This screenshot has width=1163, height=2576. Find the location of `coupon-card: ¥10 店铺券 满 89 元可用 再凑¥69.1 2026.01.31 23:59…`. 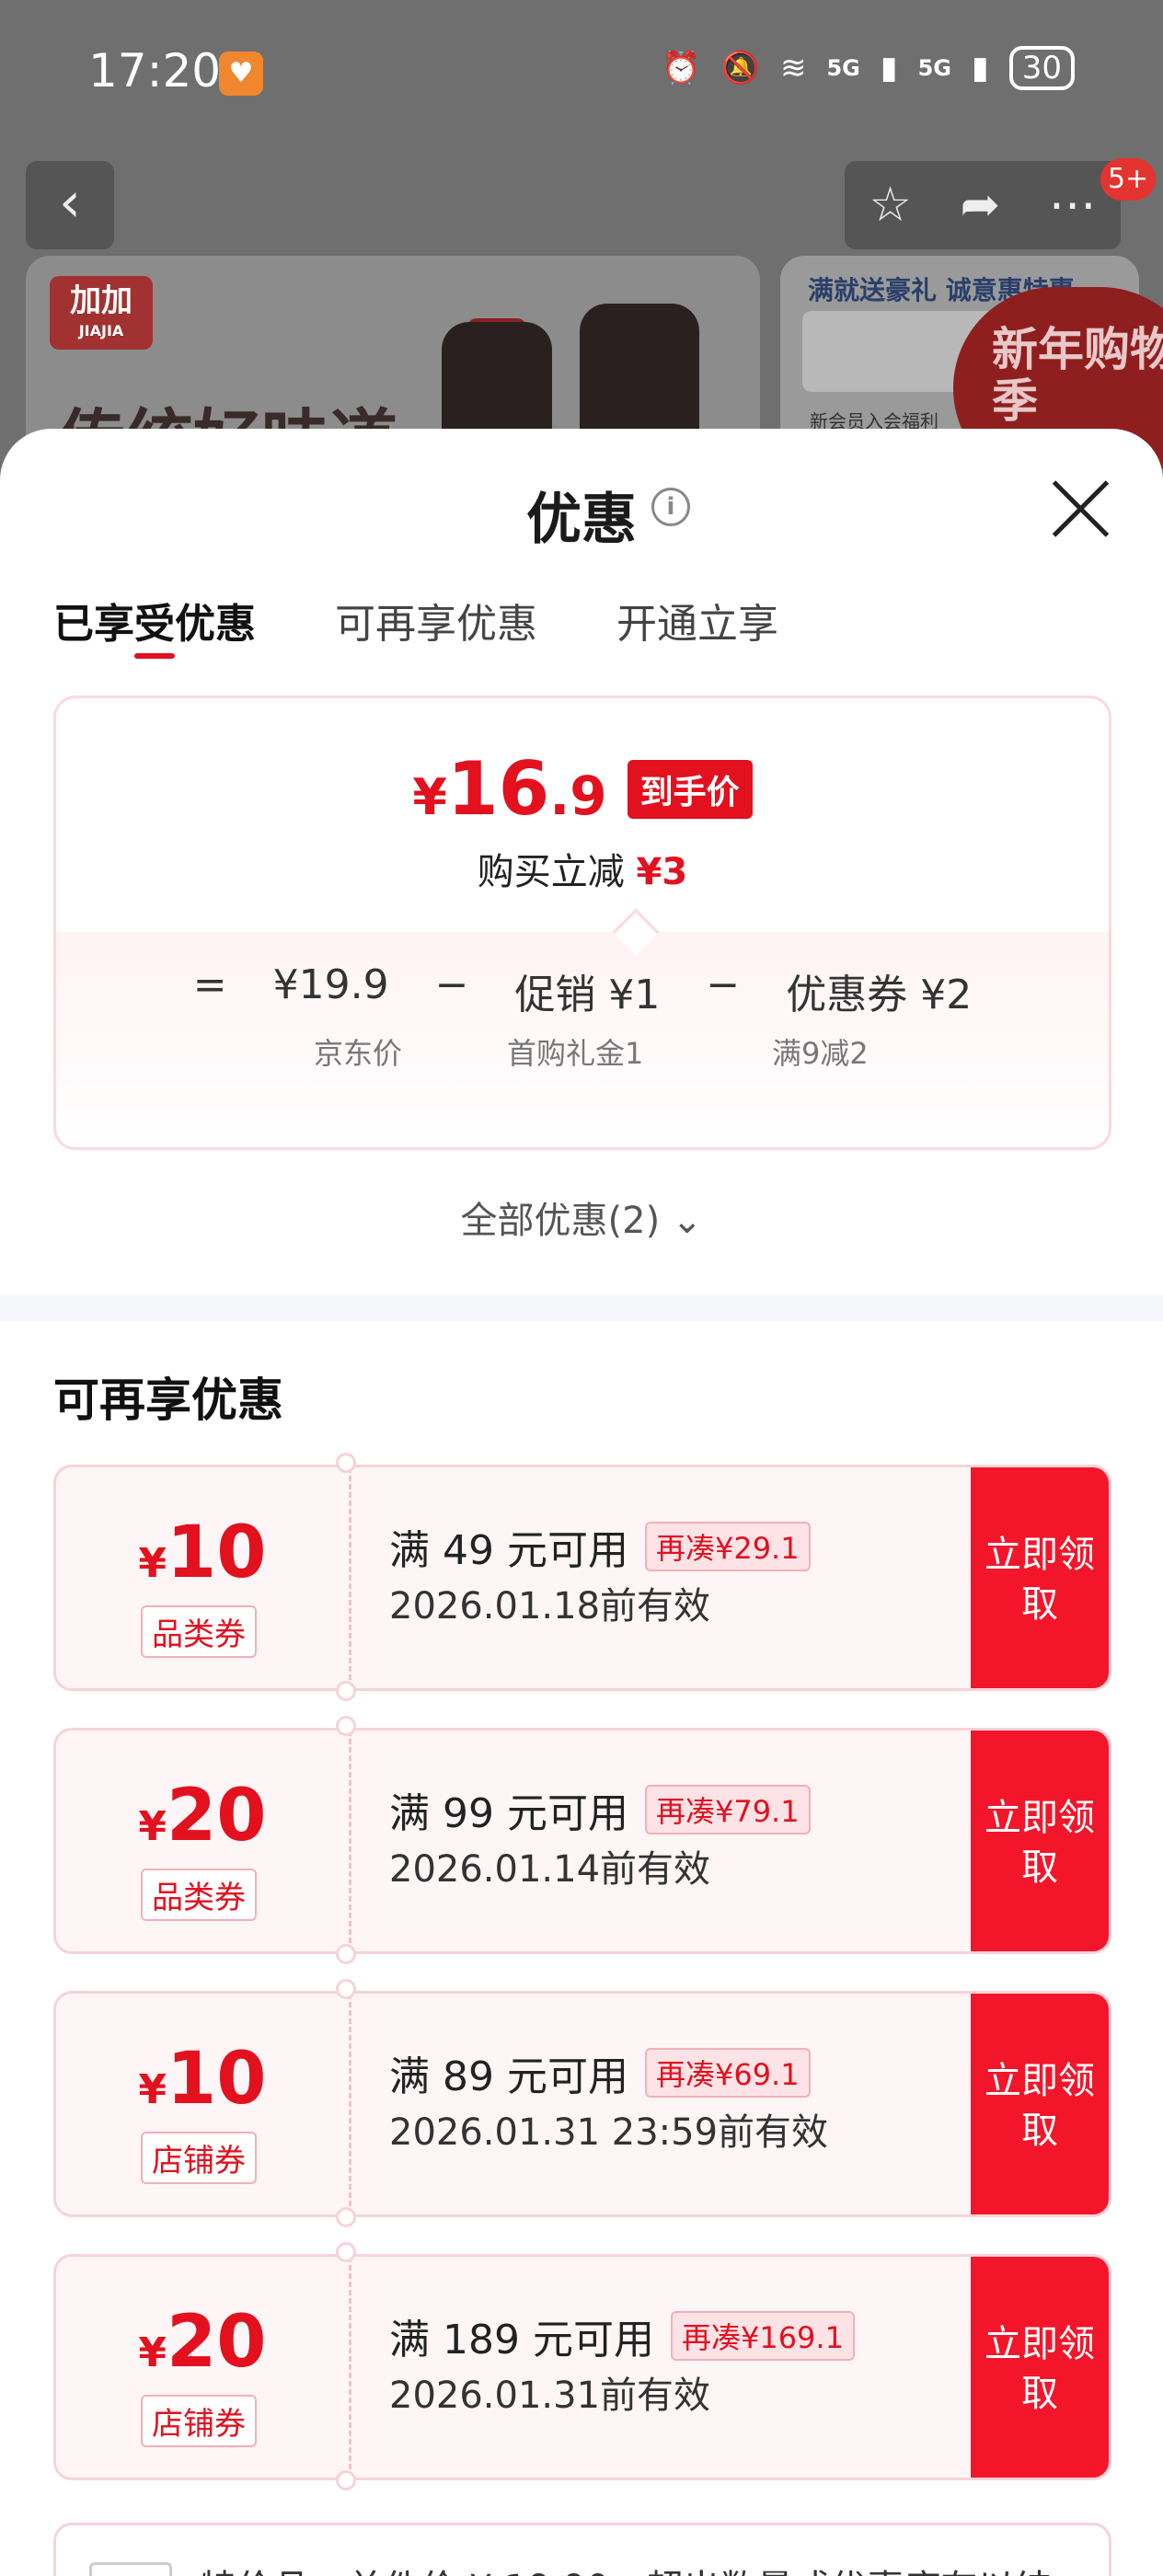

coupon-card: ¥10 店铺券 满 89 元可用 再凑¥69.1 2026.01.31 23:59… is located at coordinates (582, 2104).